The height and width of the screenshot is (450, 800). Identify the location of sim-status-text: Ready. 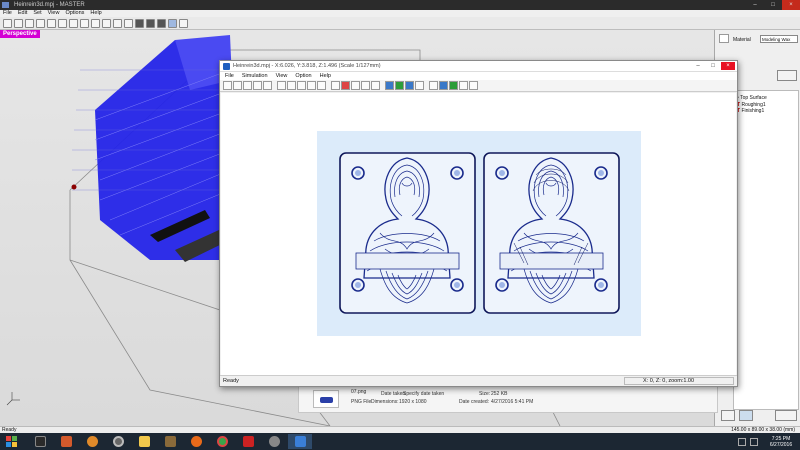
(231, 381).